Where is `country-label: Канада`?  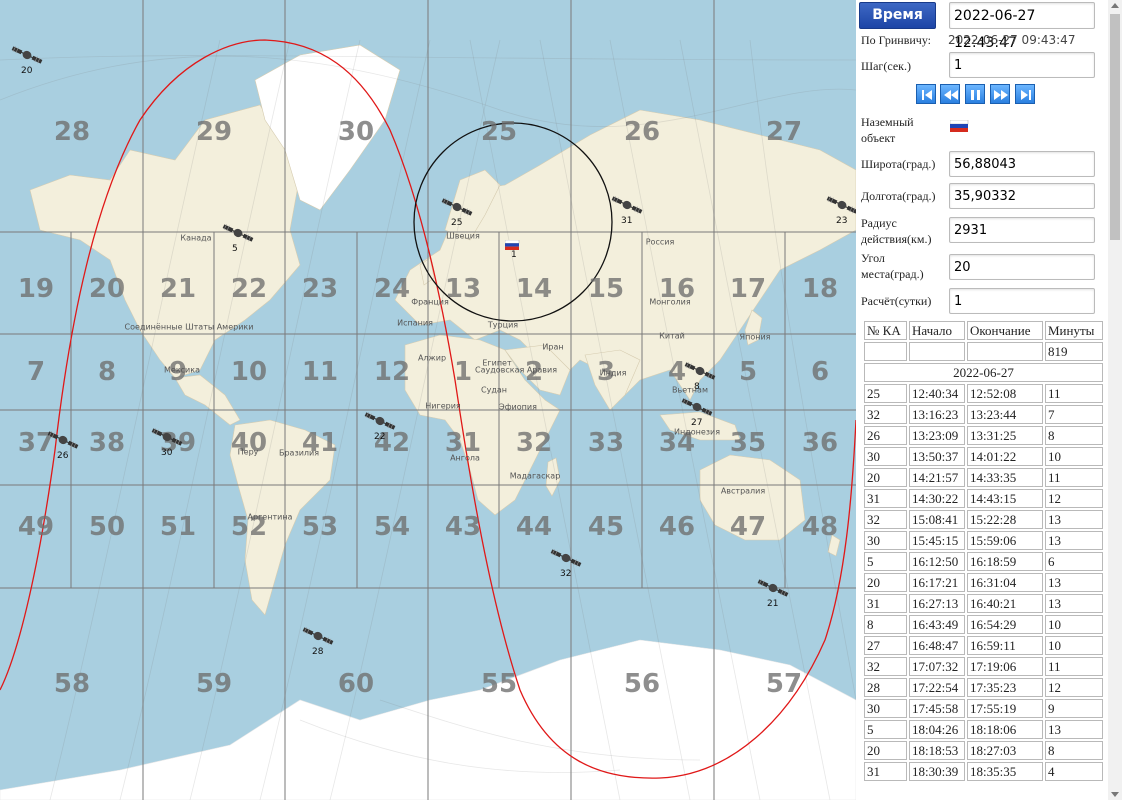 country-label: Канада is located at coordinates (196, 238).